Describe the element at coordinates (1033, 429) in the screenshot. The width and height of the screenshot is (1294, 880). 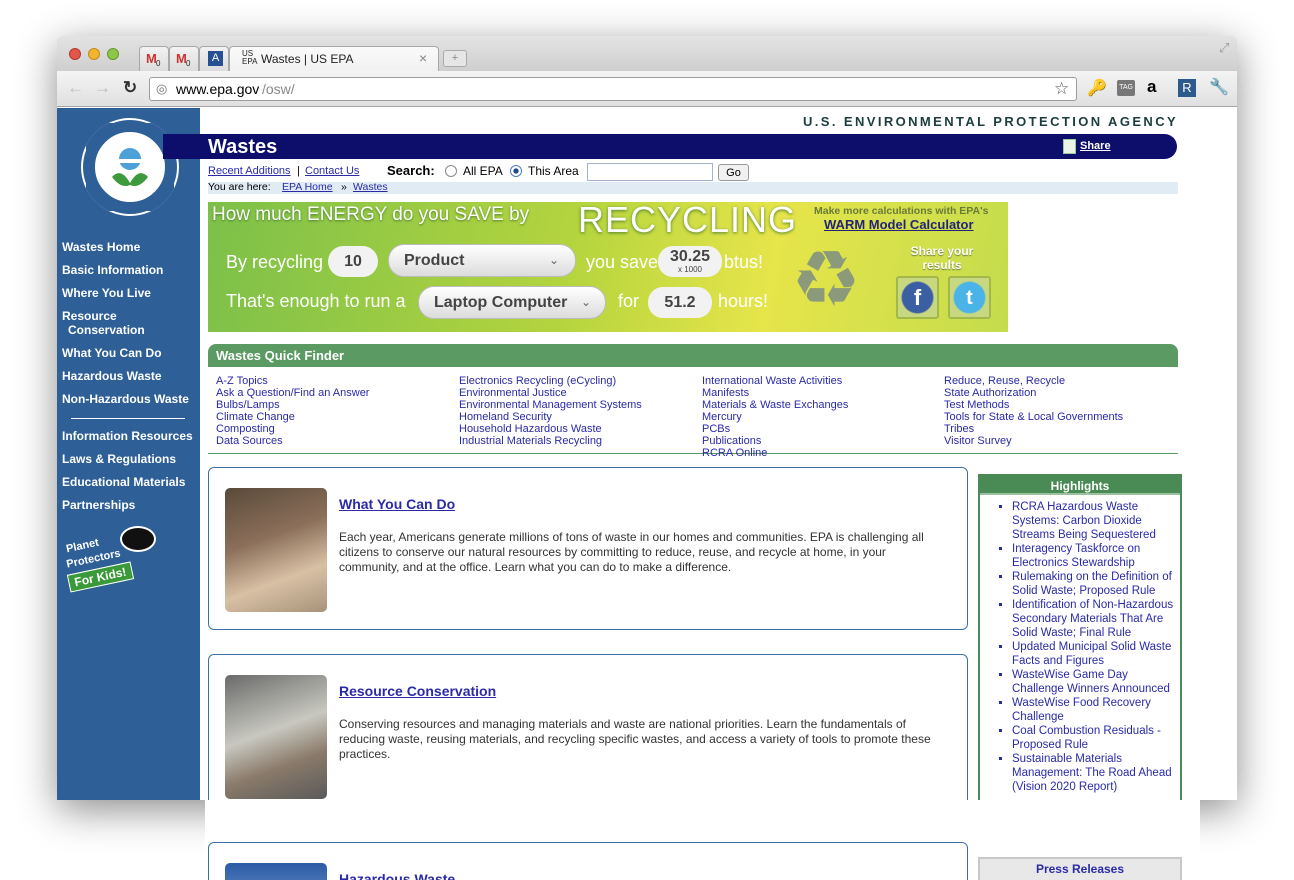
I see `finder-link: Tribes` at that location.